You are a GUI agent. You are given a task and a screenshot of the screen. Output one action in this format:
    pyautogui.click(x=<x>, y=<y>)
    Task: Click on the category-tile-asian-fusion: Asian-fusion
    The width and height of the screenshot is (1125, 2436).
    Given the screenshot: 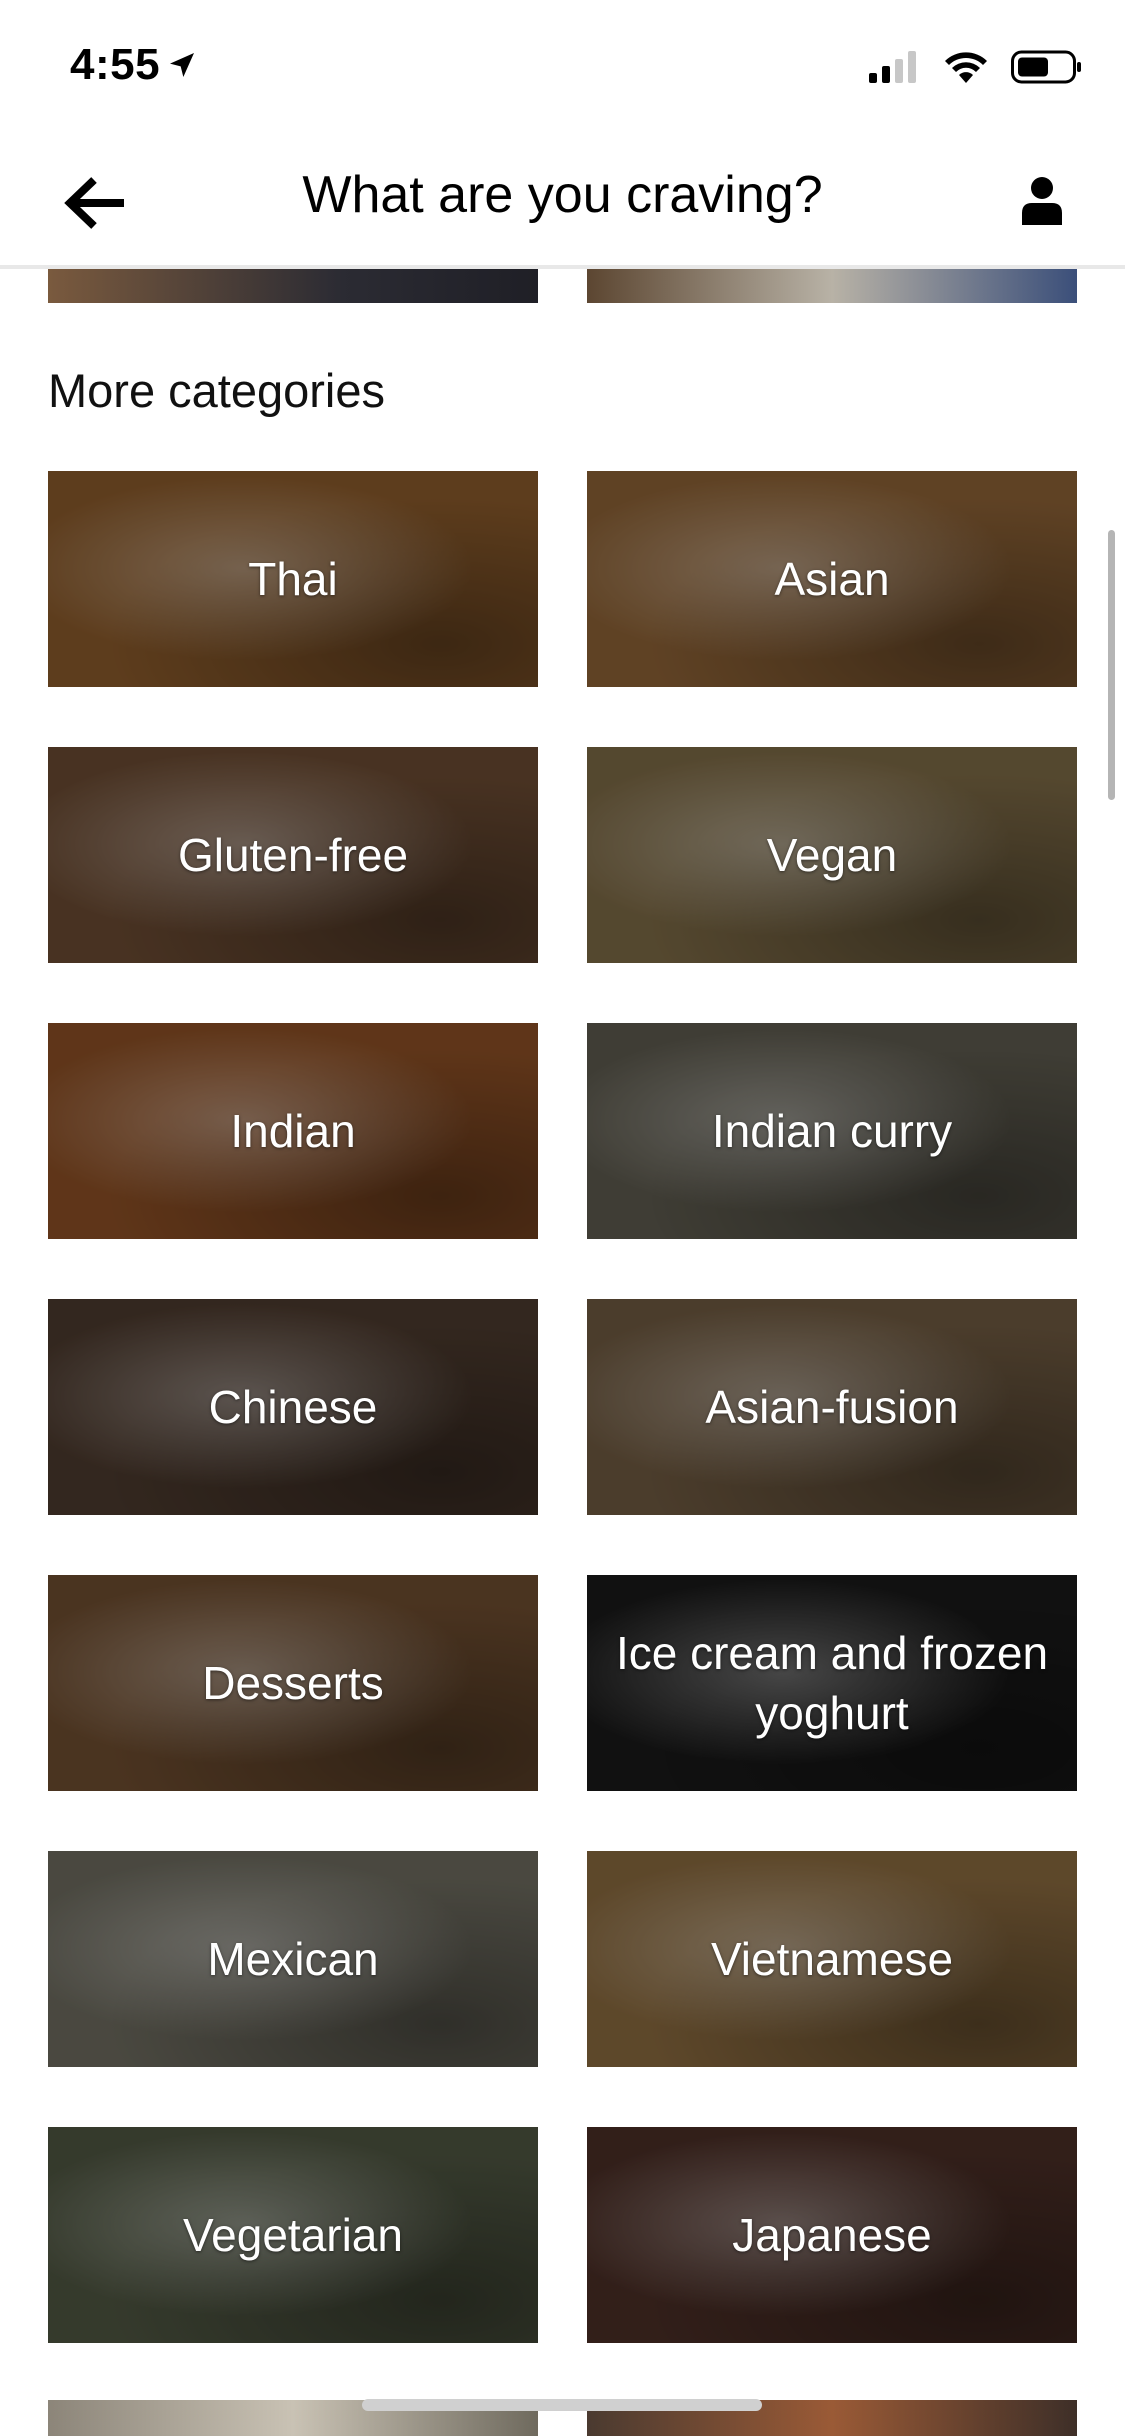 What is the action you would take?
    pyautogui.click(x=832, y=1407)
    